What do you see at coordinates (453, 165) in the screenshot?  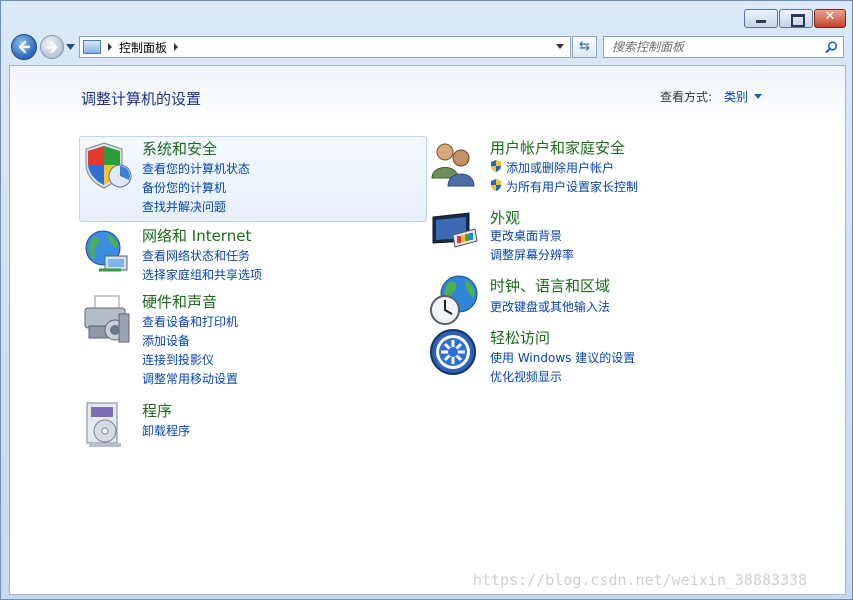 I see `users-icon` at bounding box center [453, 165].